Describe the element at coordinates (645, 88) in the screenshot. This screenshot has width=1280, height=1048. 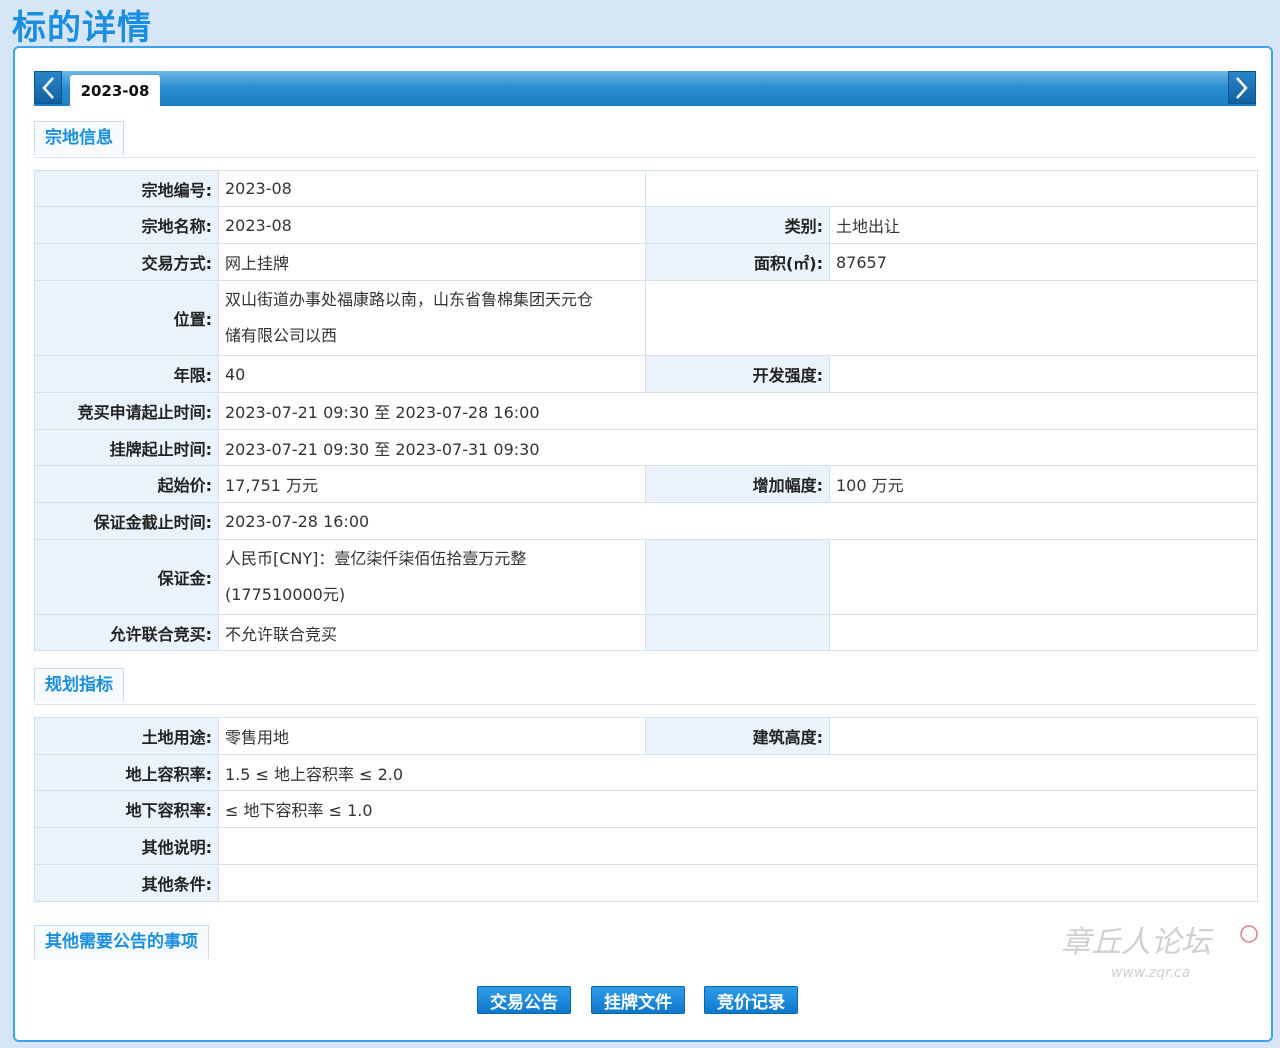
I see `tab-bar: 2023-08` at that location.